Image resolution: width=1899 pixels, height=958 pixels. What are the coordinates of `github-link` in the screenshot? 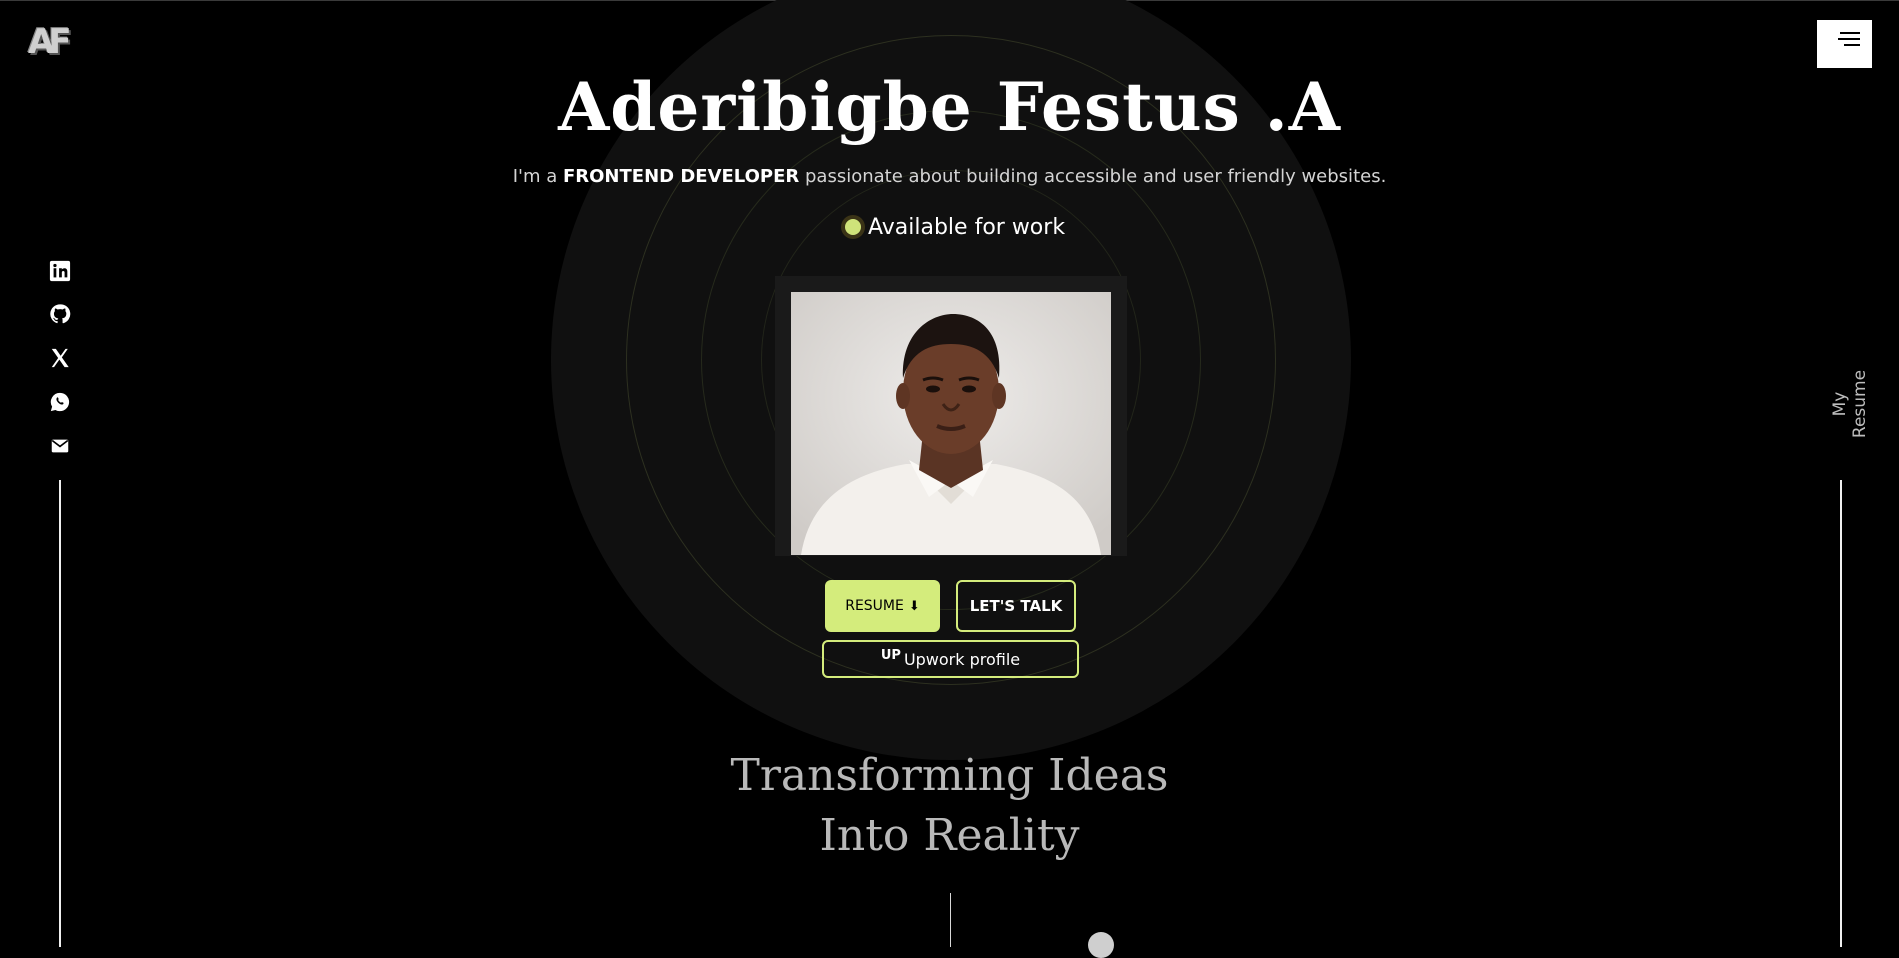 It's located at (60, 314).